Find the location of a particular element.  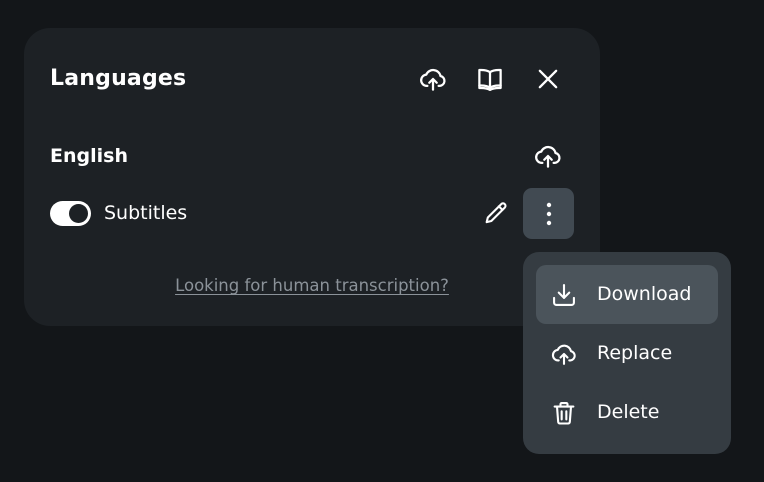

menu-item-replace: Replace is located at coordinates (627, 353).